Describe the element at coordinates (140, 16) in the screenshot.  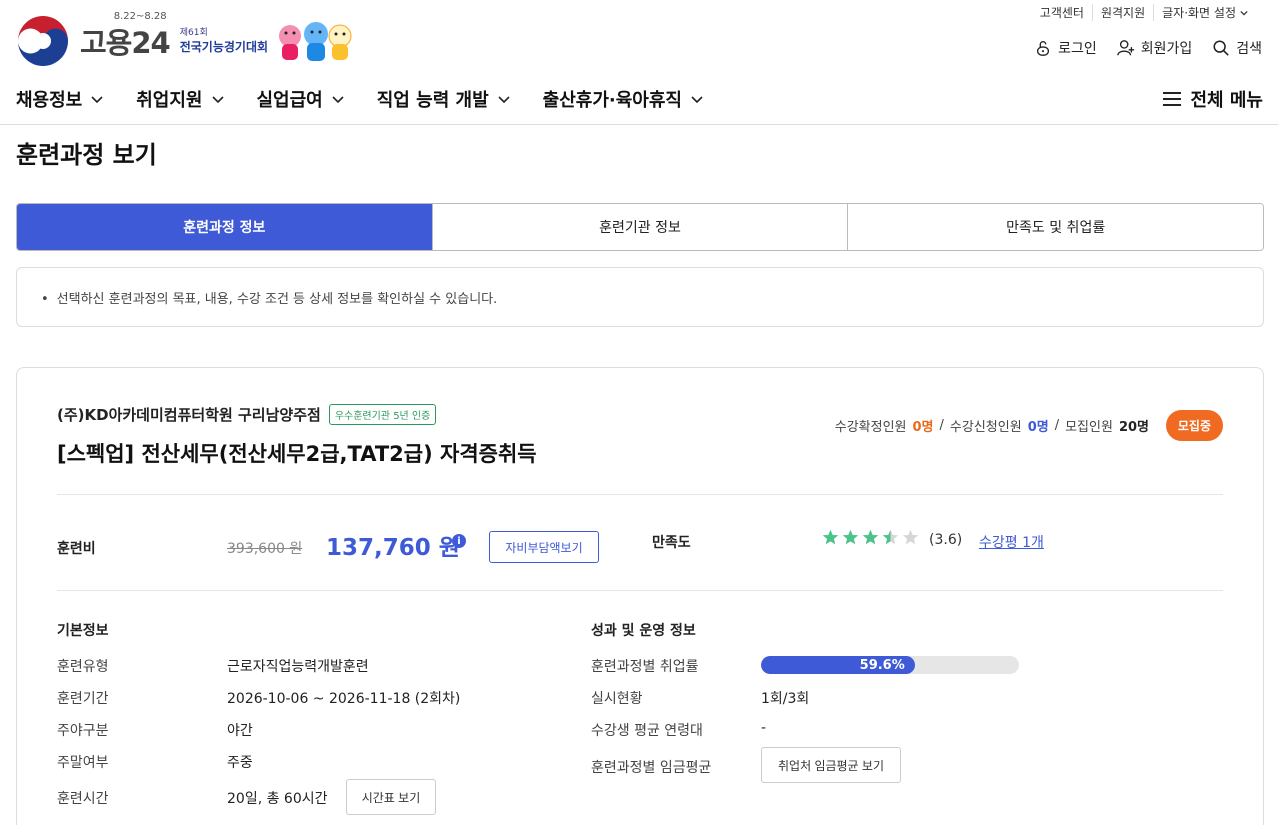
I see `event-dates: 8.22~8.28` at that location.